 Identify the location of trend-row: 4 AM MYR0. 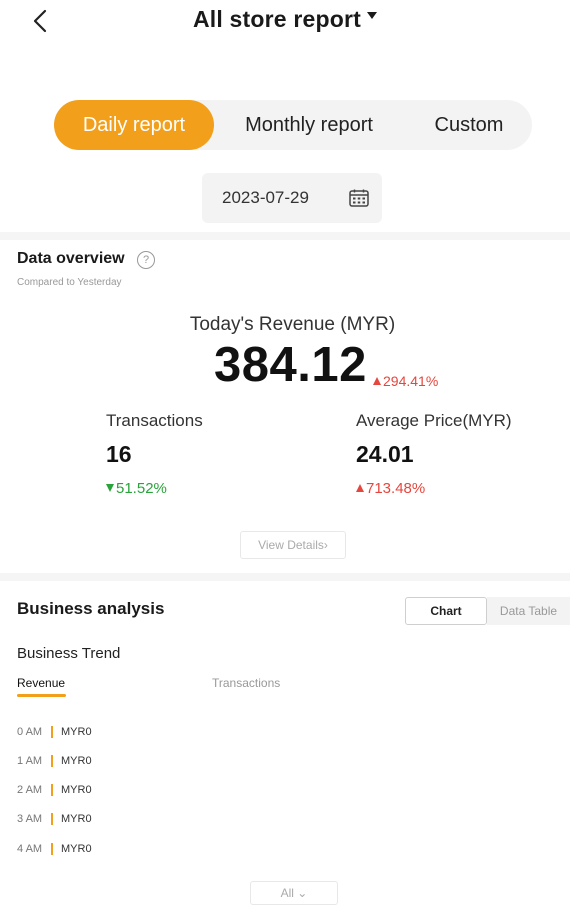
(54, 849).